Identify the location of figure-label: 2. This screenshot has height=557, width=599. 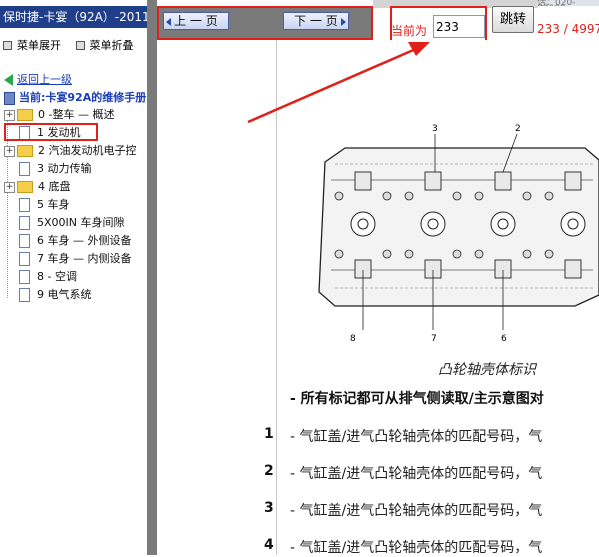
(518, 129).